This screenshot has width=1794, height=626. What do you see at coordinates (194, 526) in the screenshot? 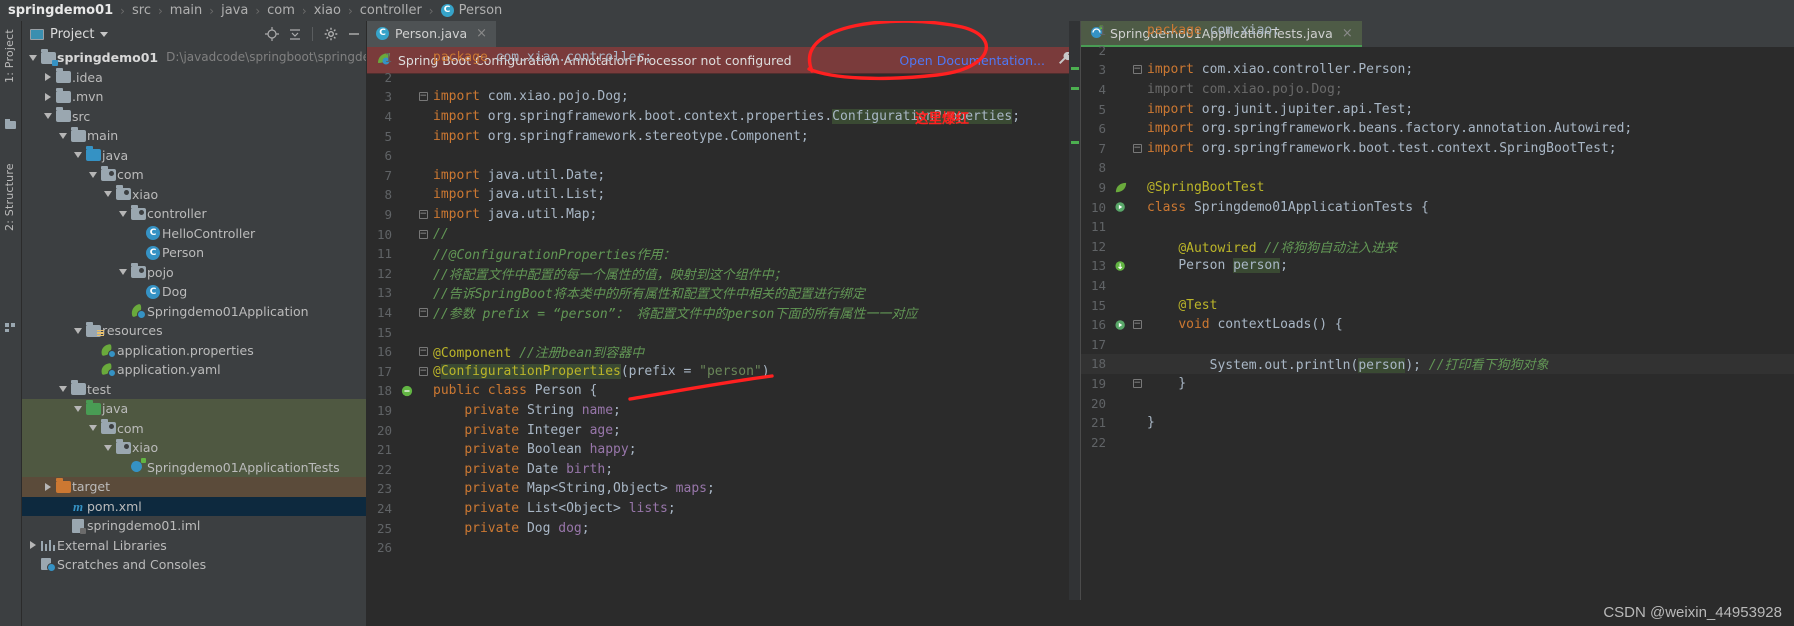
I see `tree-node-springdemo01-iml: springdemo01.iml` at bounding box center [194, 526].